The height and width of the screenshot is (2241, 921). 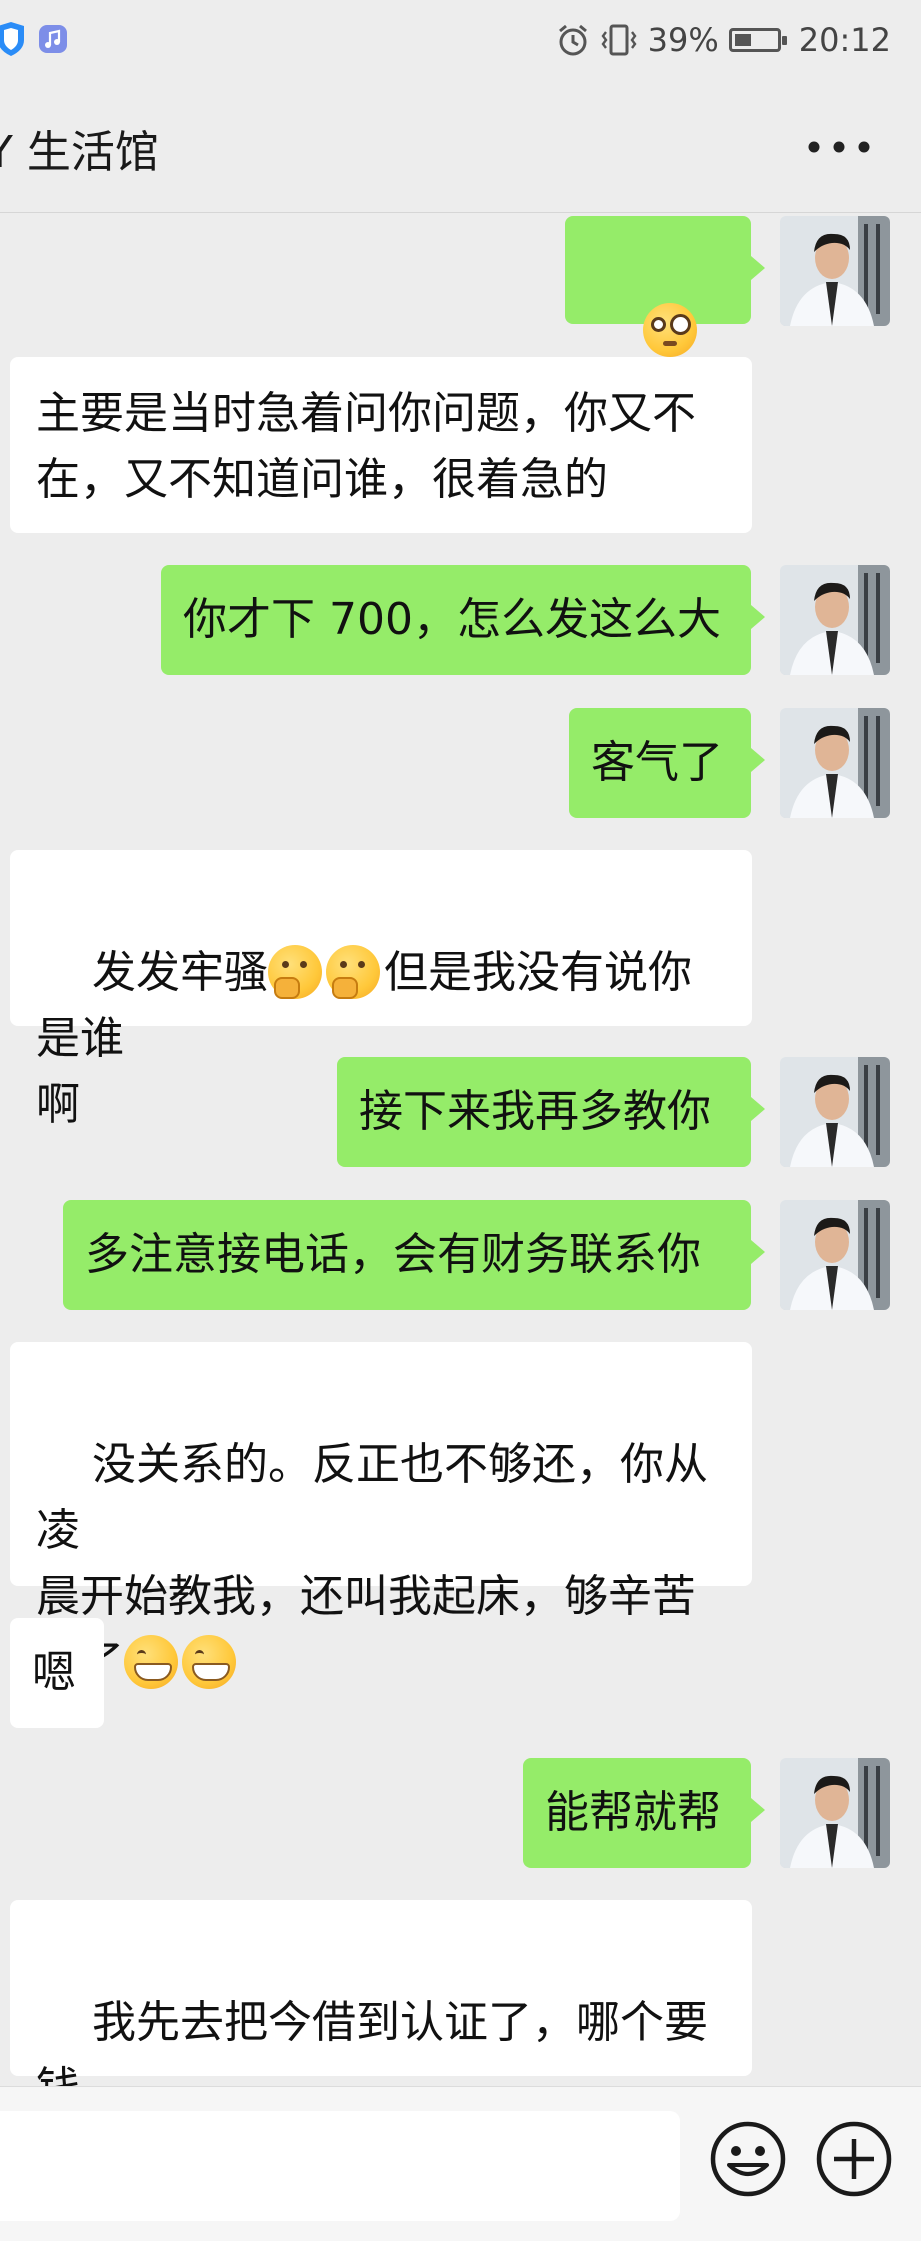 I want to click on message-bubble-incoming: 我先去把今借到认证了，哪个要钱, so click(x=381, y=1993).